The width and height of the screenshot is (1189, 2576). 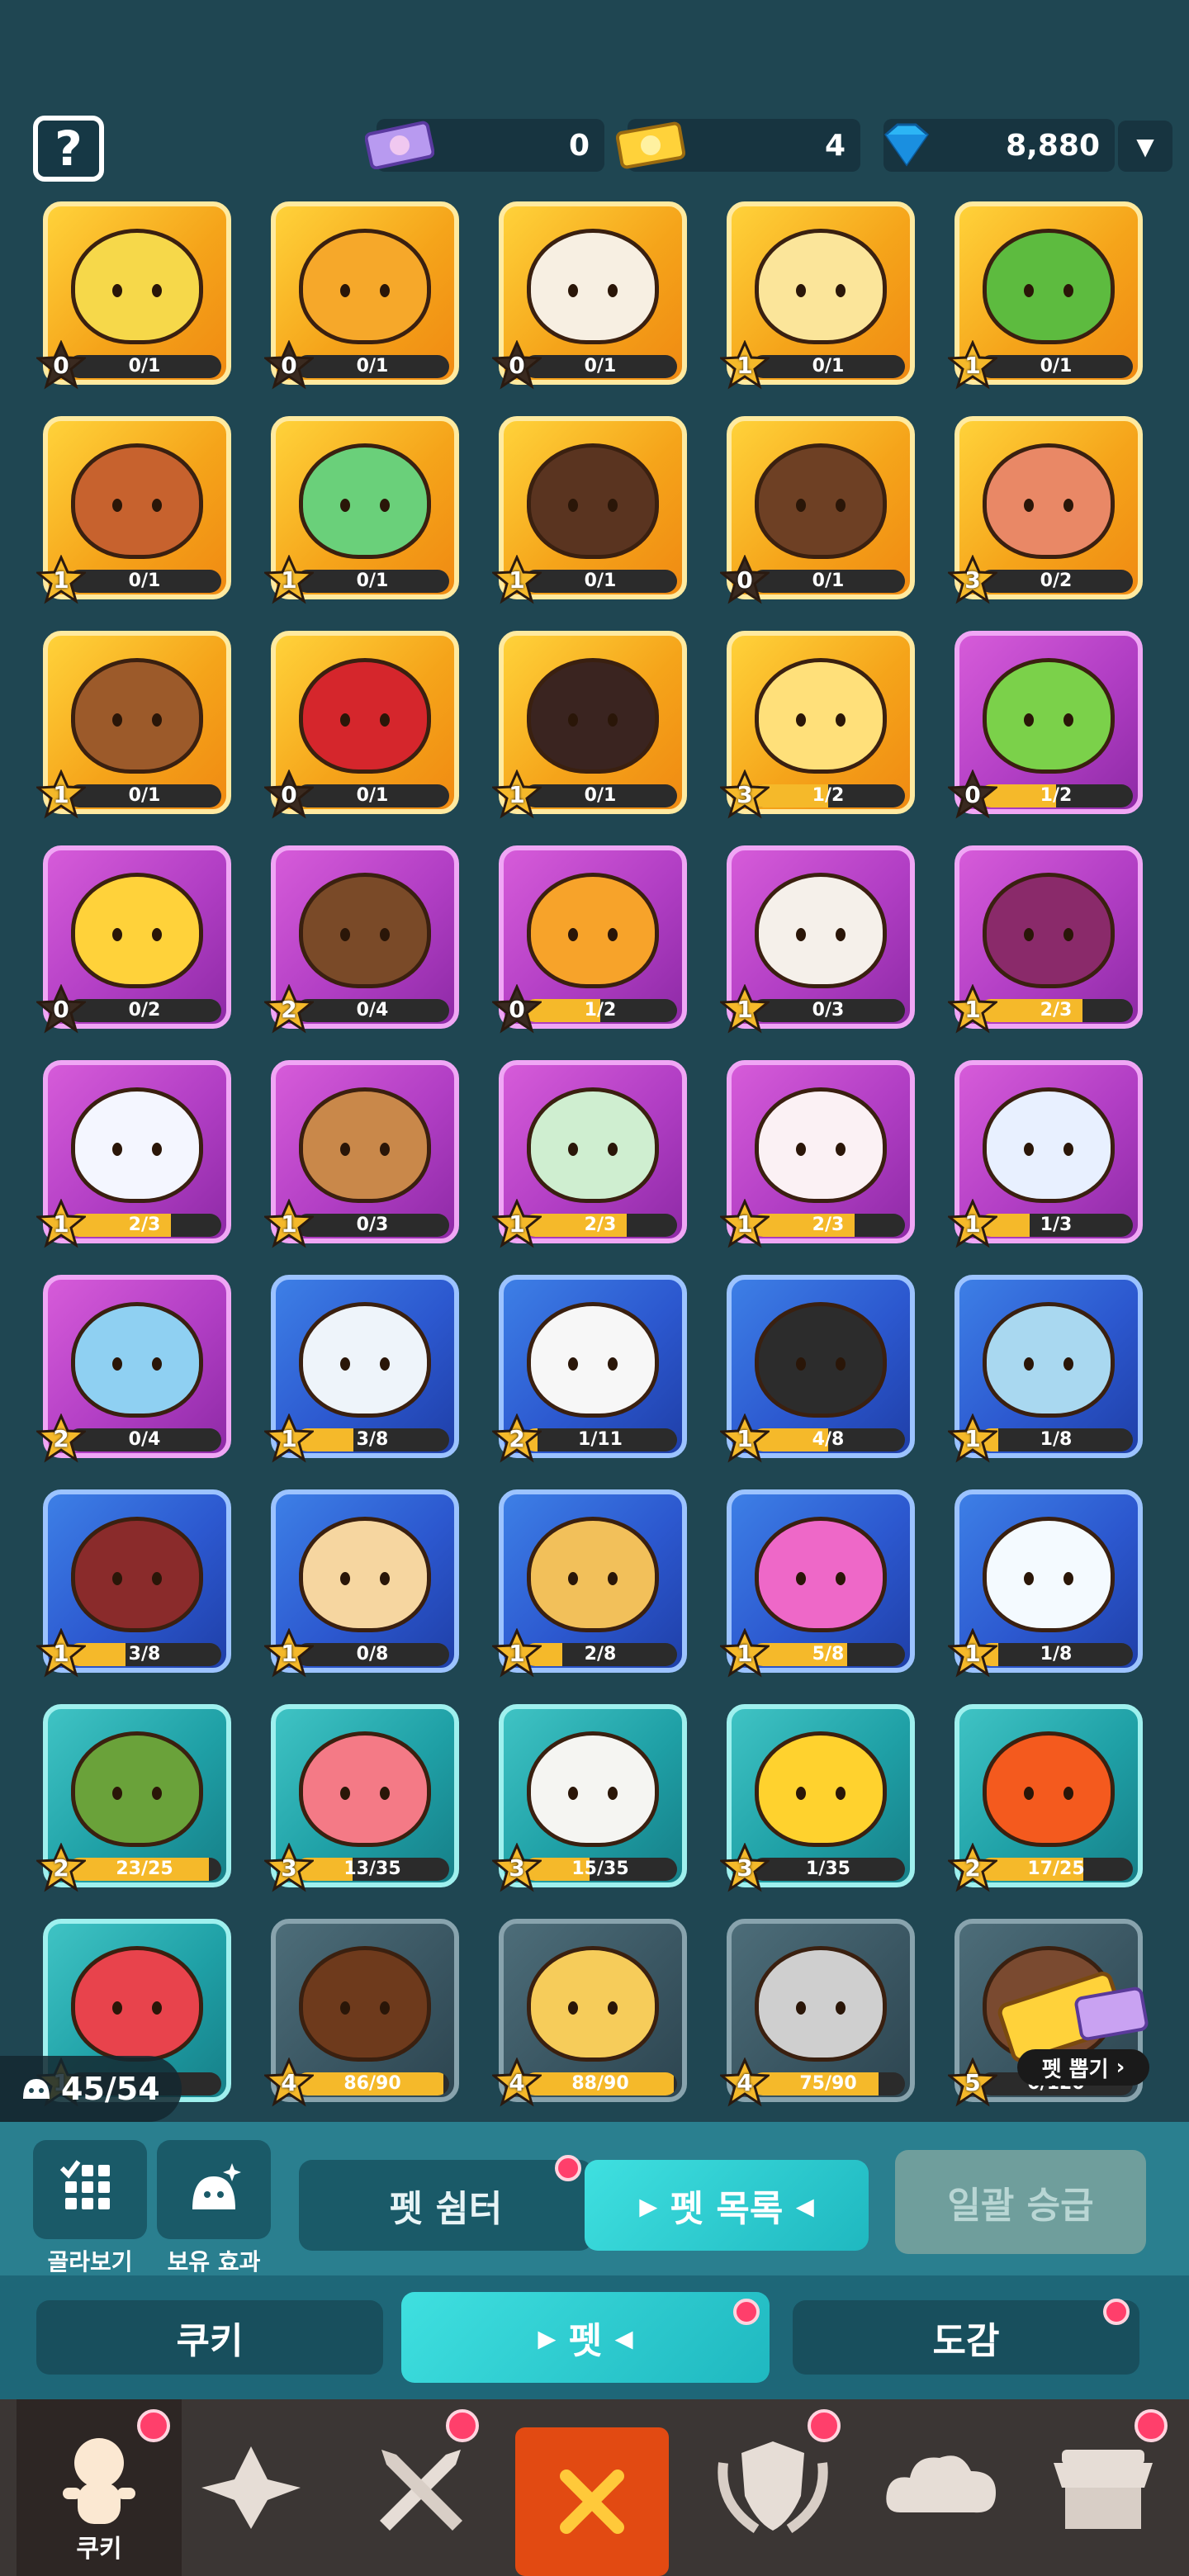 What do you see at coordinates (68, 149) in the screenshot?
I see `help-button: ?` at bounding box center [68, 149].